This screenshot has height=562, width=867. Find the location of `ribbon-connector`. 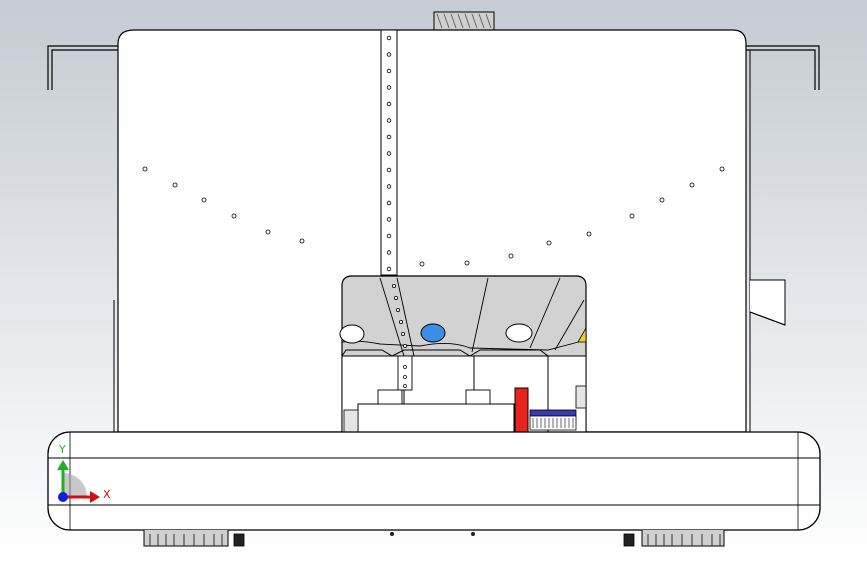

ribbon-connector is located at coordinates (553, 420).